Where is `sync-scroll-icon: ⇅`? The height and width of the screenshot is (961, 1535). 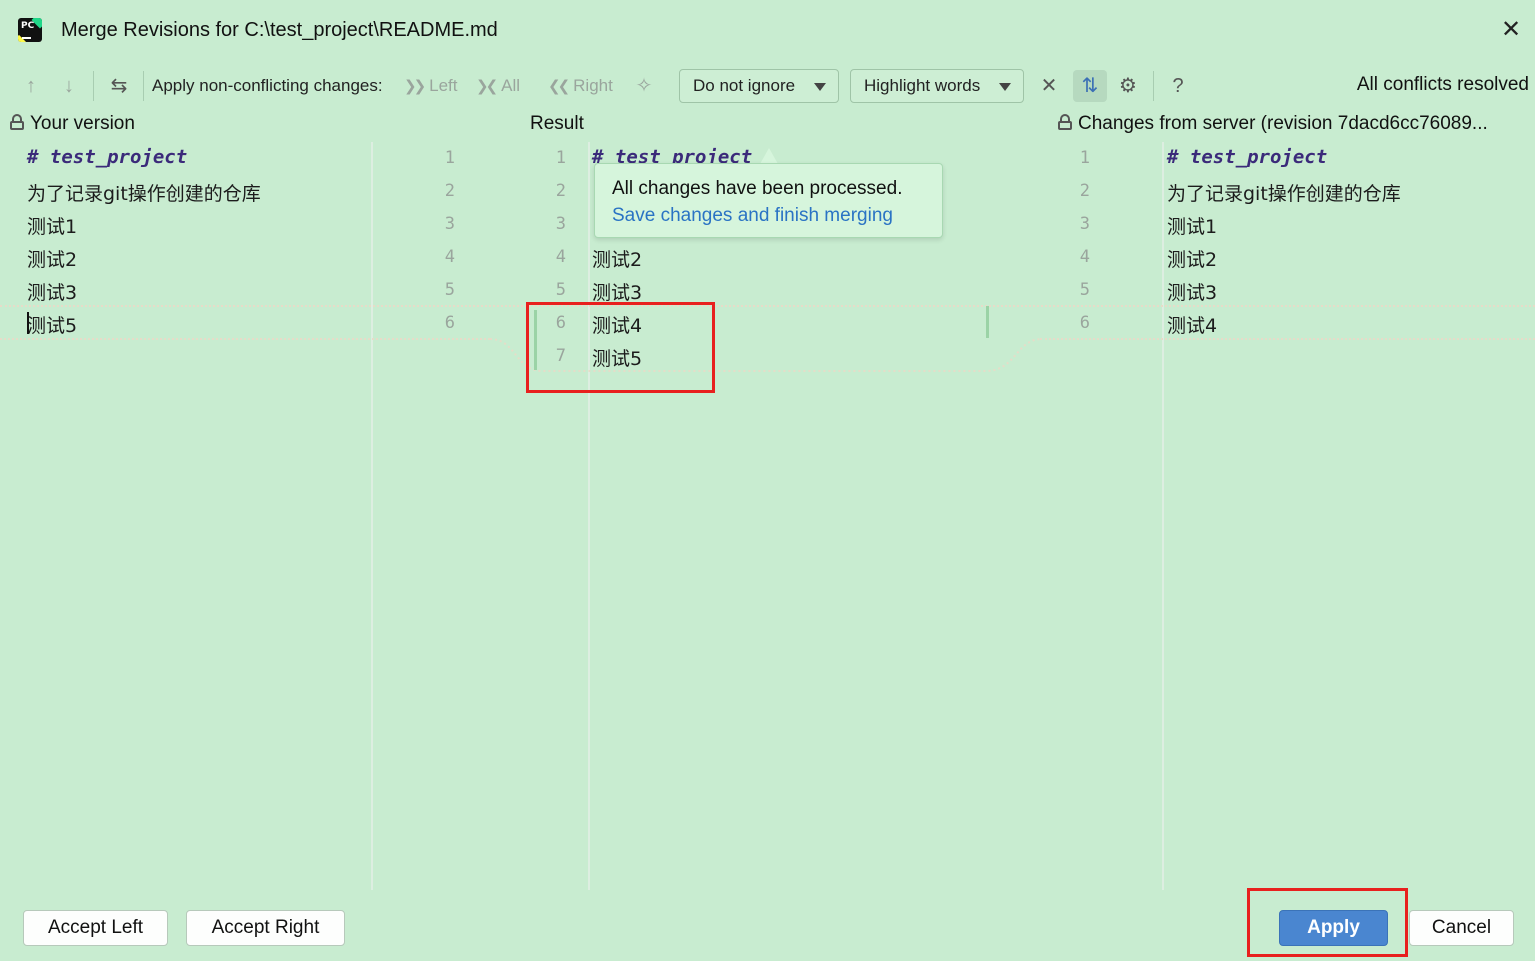
sync-scroll-icon: ⇅ is located at coordinates (1090, 86).